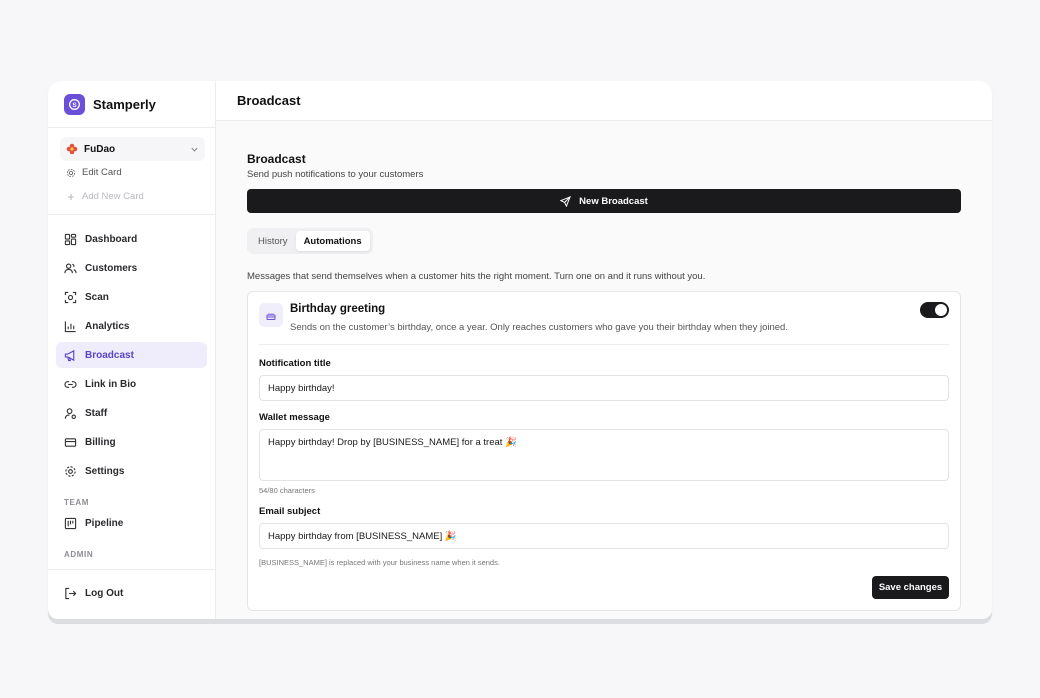 This screenshot has width=1040, height=698. Describe the element at coordinates (100, 149) in the screenshot. I see `card-selector-value: FuDao` at that location.